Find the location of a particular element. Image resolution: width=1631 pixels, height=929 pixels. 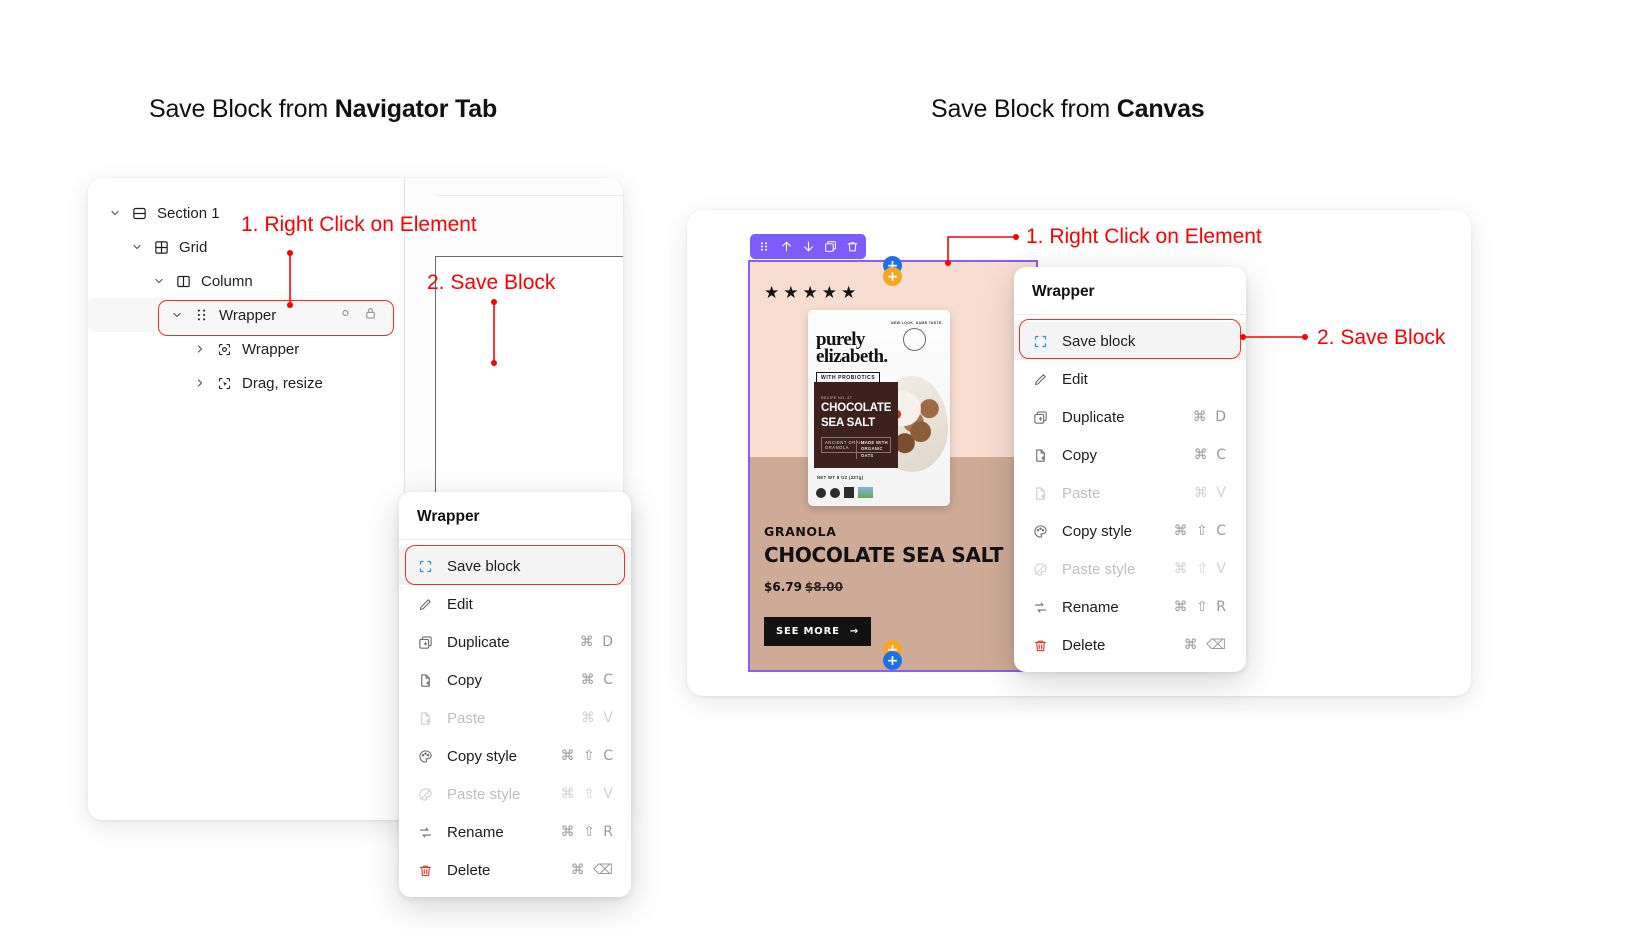

tree-row-label: Drag, resize is located at coordinates (282, 383).